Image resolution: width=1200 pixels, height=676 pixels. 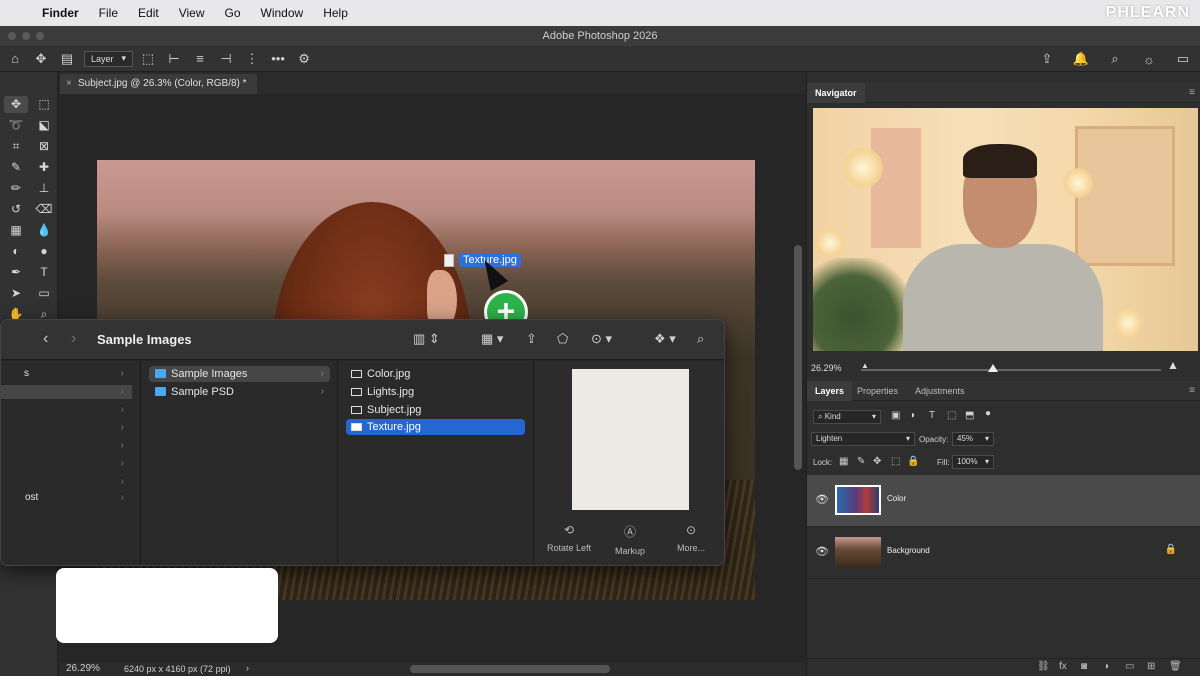 What do you see at coordinates (108, 13) in the screenshot?
I see `menu-file: File` at bounding box center [108, 13].